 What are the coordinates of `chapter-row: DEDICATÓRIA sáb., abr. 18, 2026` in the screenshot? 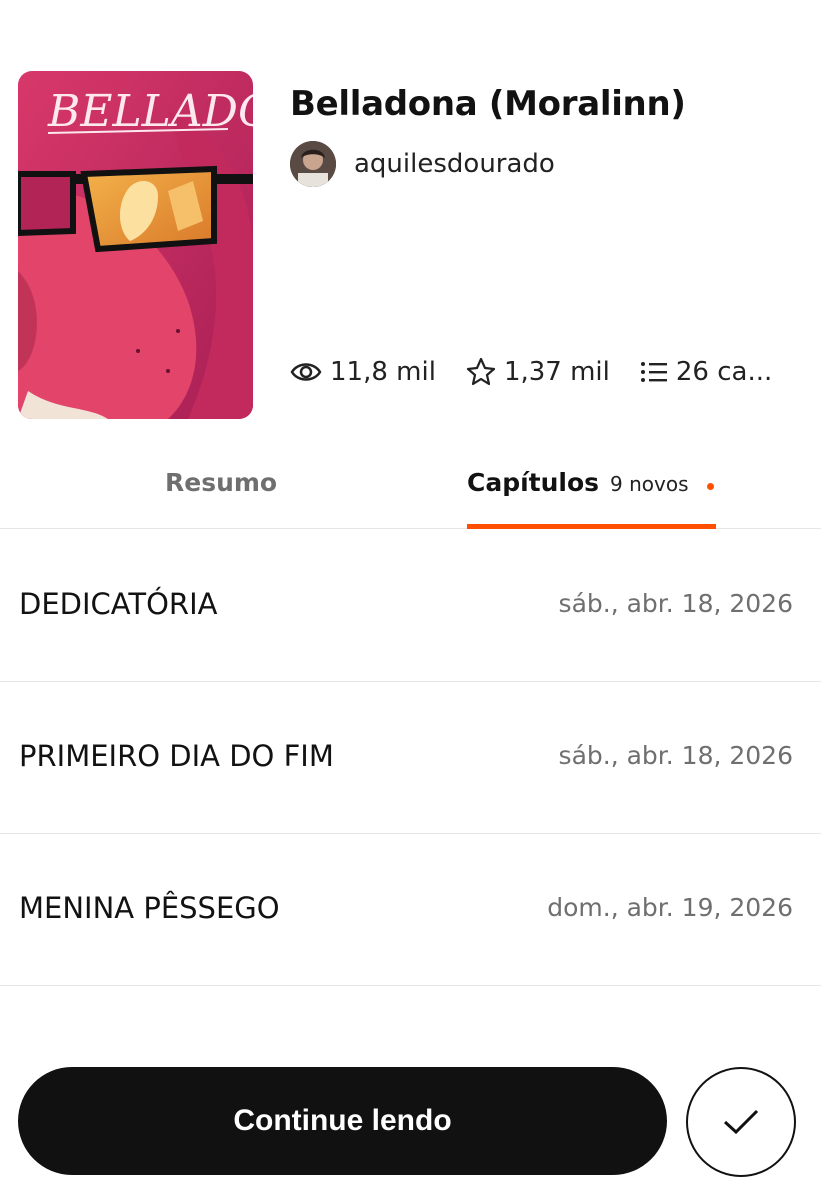 It's located at (410, 605).